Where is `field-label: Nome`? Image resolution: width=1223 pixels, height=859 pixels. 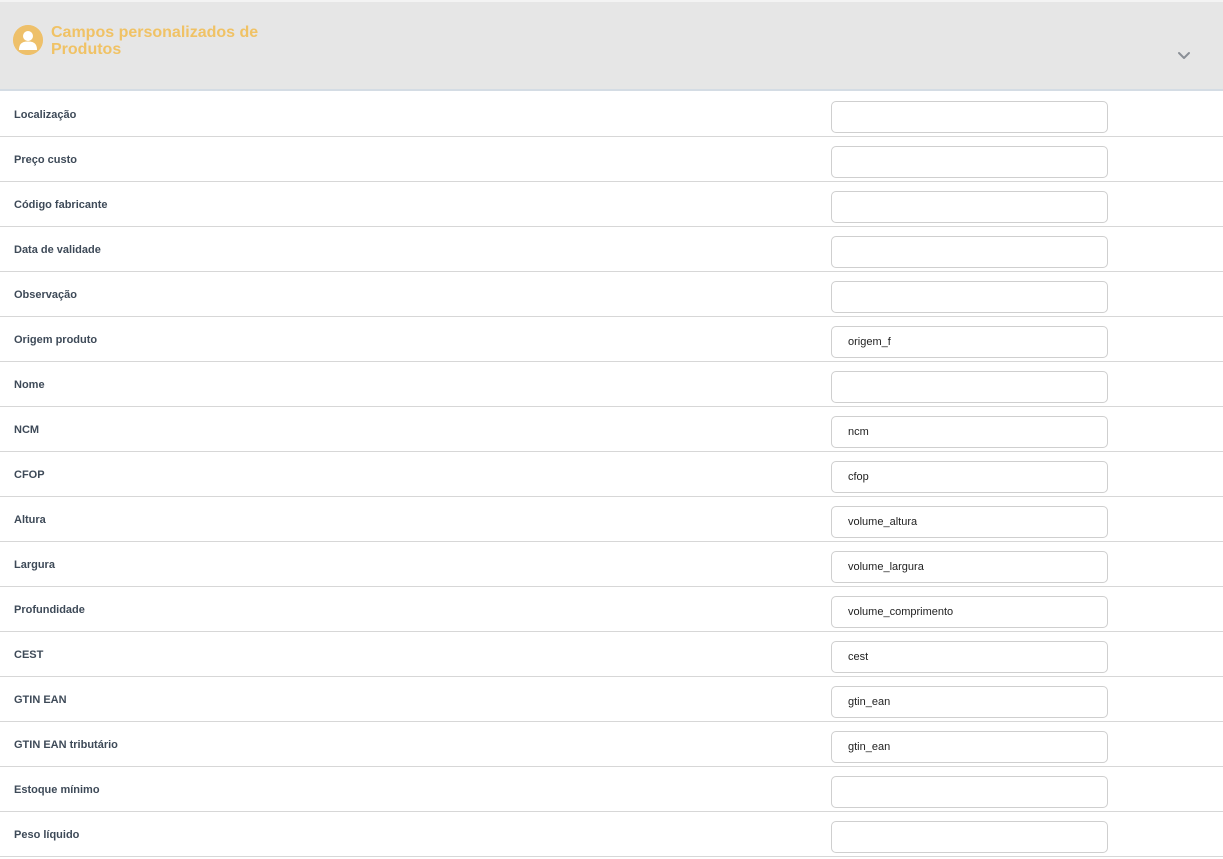
field-label: Nome is located at coordinates (29, 385).